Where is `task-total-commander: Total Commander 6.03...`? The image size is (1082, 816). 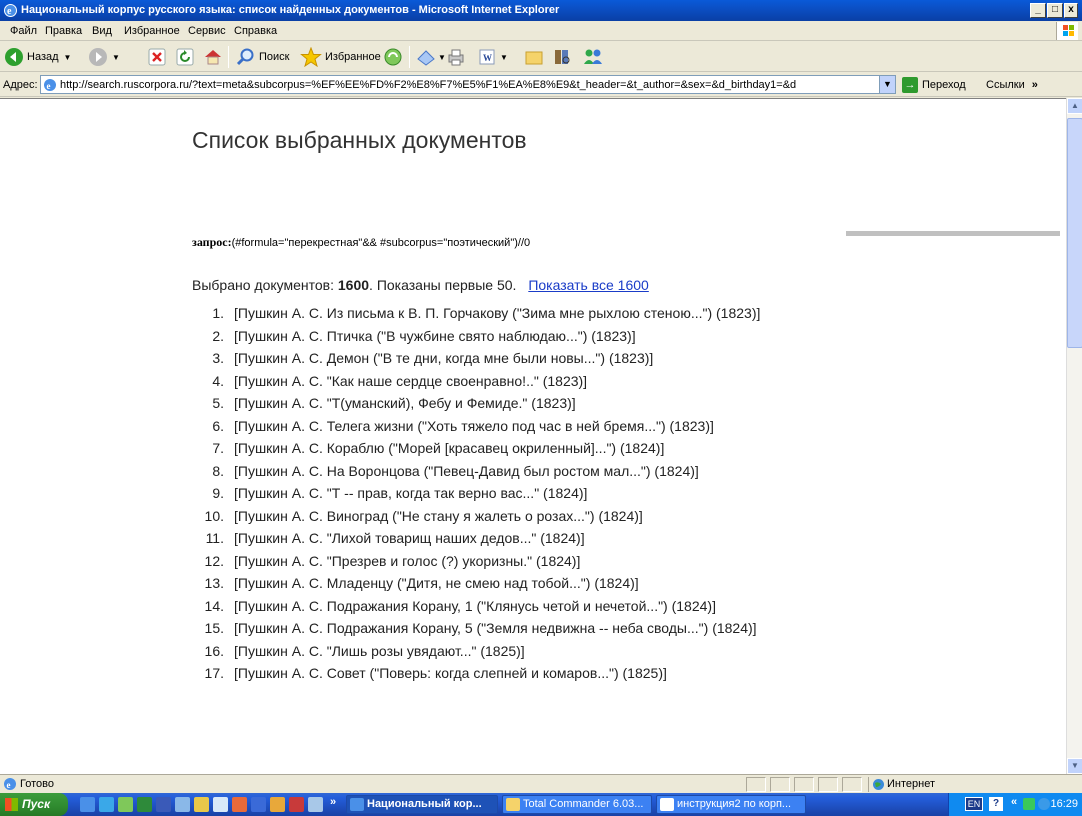
task-total-commander: Total Commander 6.03... is located at coordinates (577, 804).